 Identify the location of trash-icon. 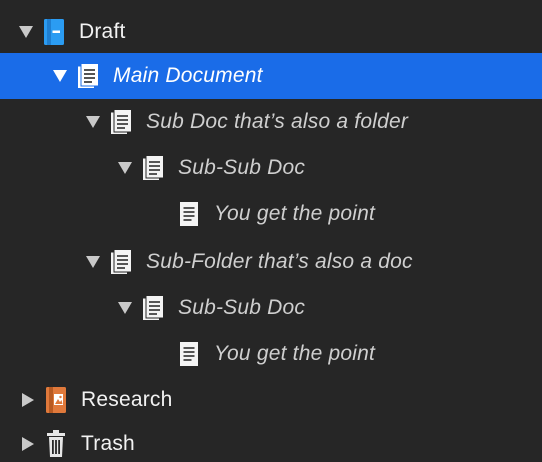
(56, 443).